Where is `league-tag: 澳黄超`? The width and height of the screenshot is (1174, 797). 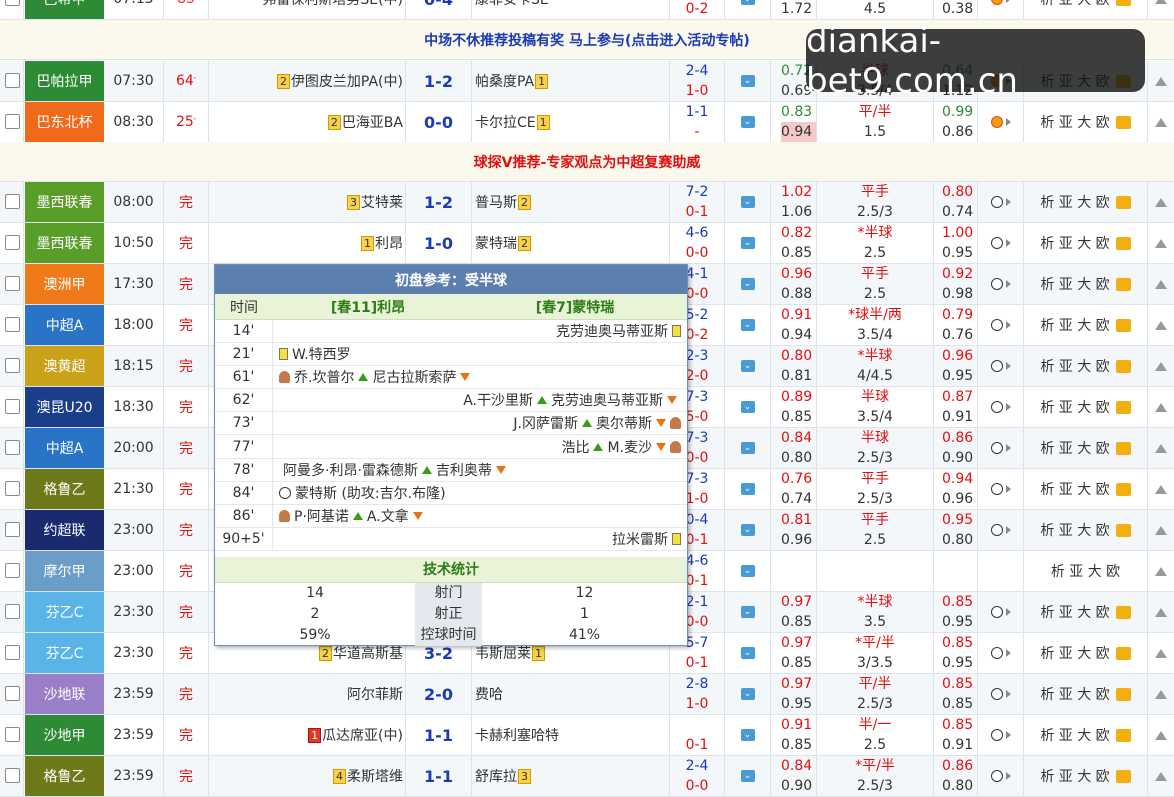
league-tag: 澳黄超 is located at coordinates (64, 366).